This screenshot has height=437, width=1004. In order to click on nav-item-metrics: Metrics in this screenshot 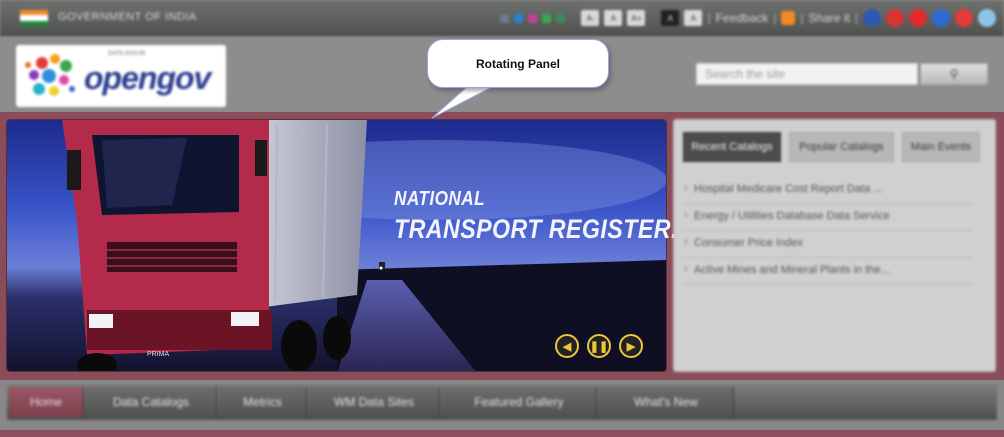, I will do `click(263, 402)`.